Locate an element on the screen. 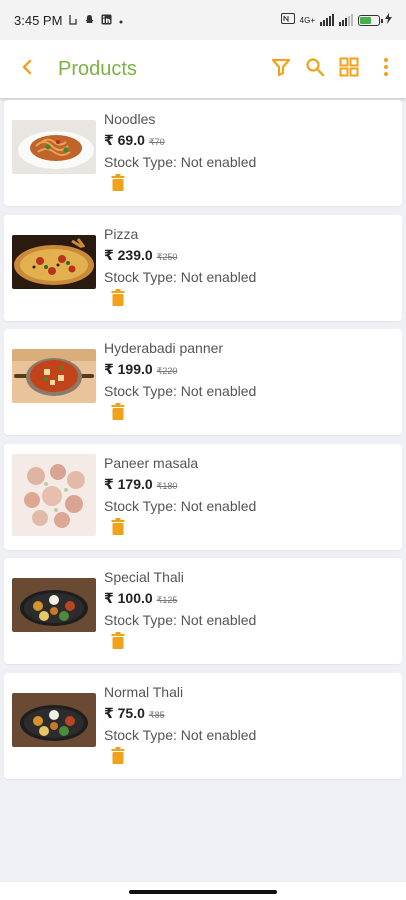 This screenshot has height=900, width=406. paneer-masala-image is located at coordinates (54, 494).